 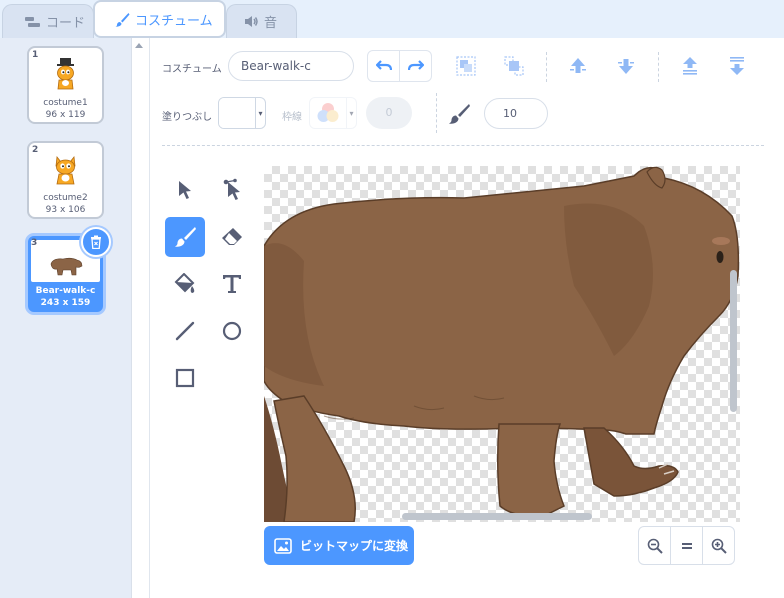 I want to click on paintbrush-icon, so click(x=122, y=19).